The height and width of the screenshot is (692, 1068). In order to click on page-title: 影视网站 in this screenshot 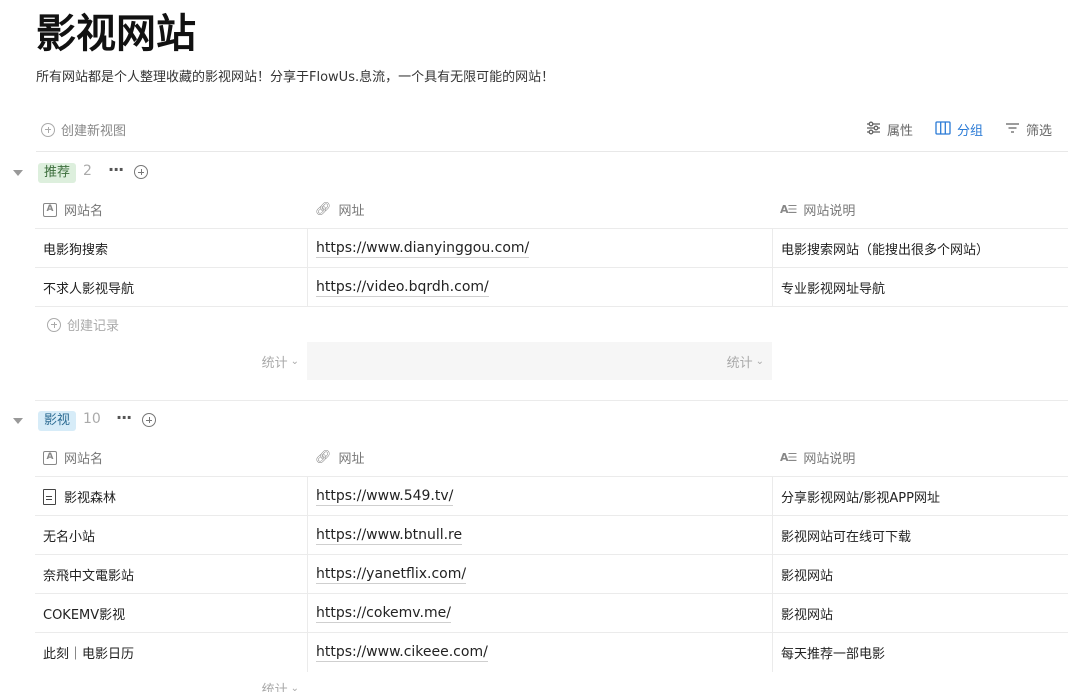, I will do `click(116, 34)`.